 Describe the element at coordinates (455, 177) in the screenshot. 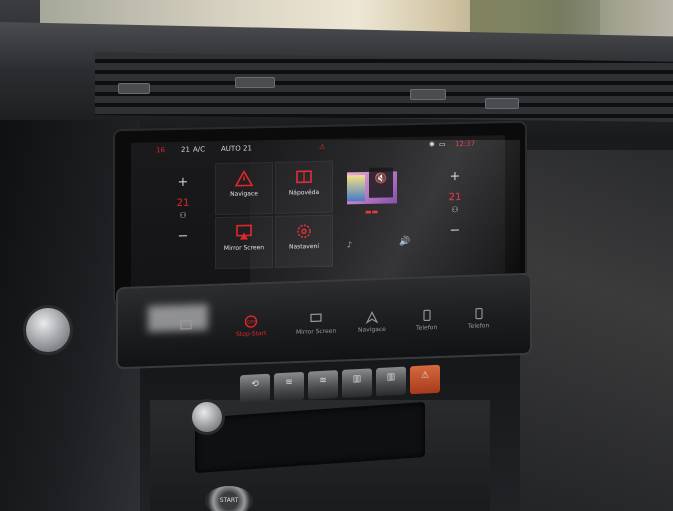

I see `right-temp-plus-button: +` at that location.